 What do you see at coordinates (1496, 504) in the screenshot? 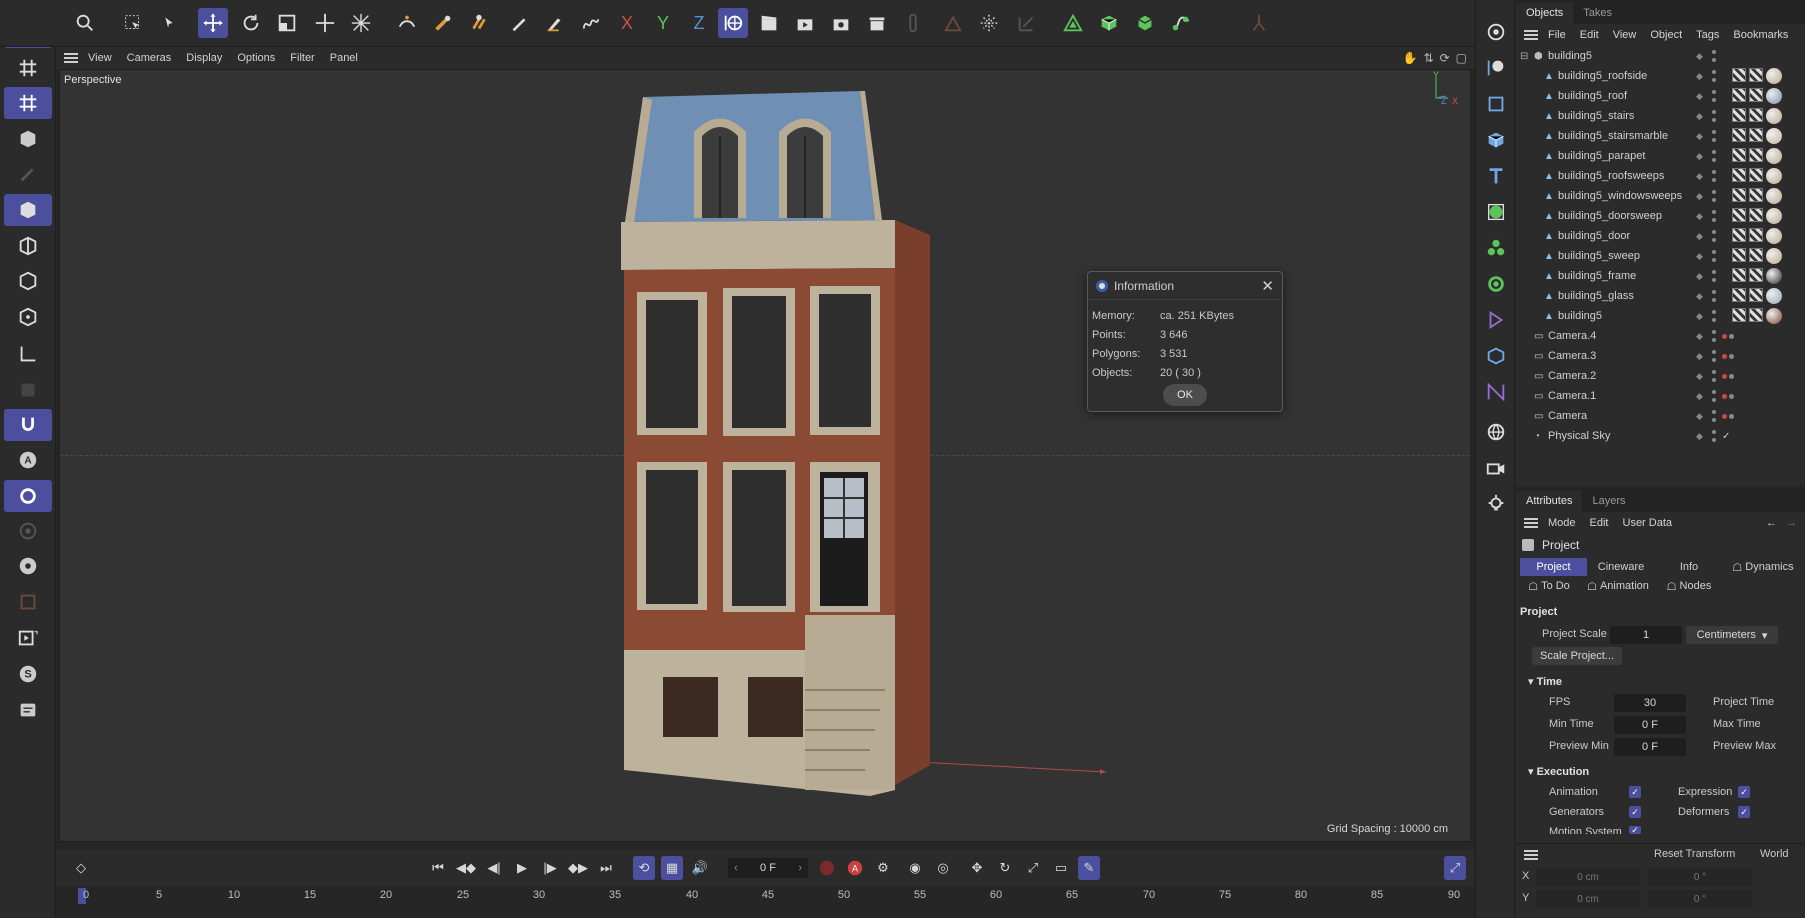
I see `light-icon` at bounding box center [1496, 504].